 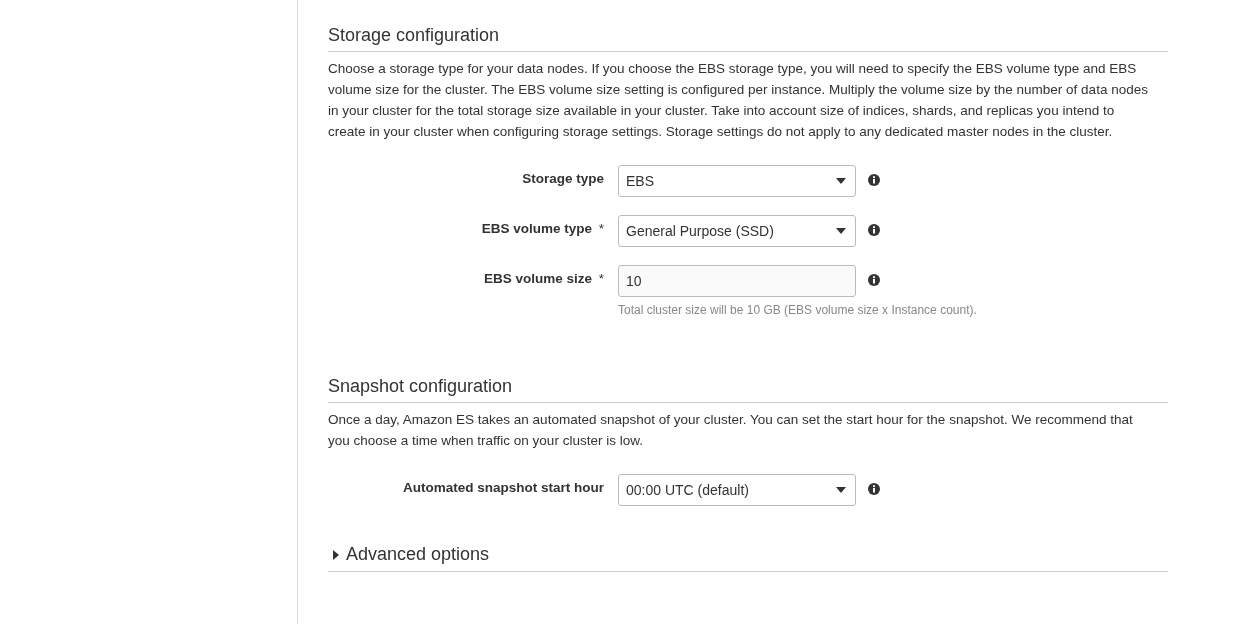 What do you see at coordinates (537, 278) in the screenshot?
I see `field-label: EBS volume size` at bounding box center [537, 278].